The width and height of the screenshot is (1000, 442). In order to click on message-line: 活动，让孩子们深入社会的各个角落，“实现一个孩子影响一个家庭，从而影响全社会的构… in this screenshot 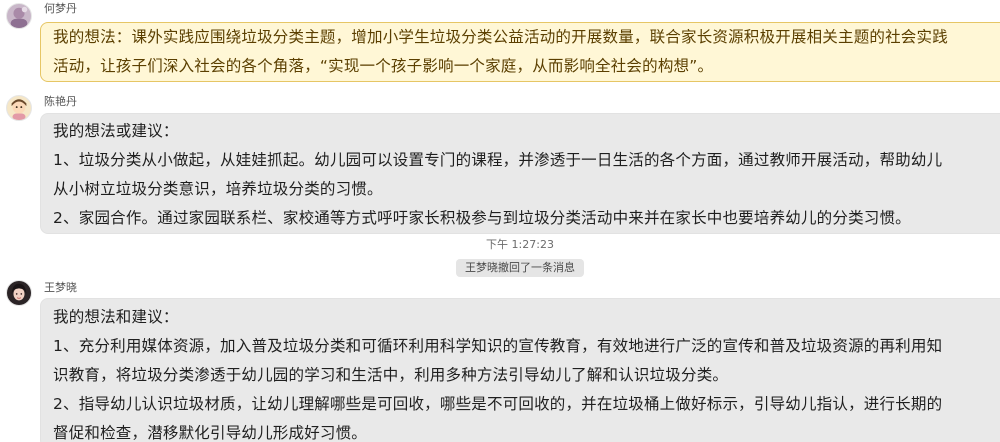, I will do `click(383, 66)`.